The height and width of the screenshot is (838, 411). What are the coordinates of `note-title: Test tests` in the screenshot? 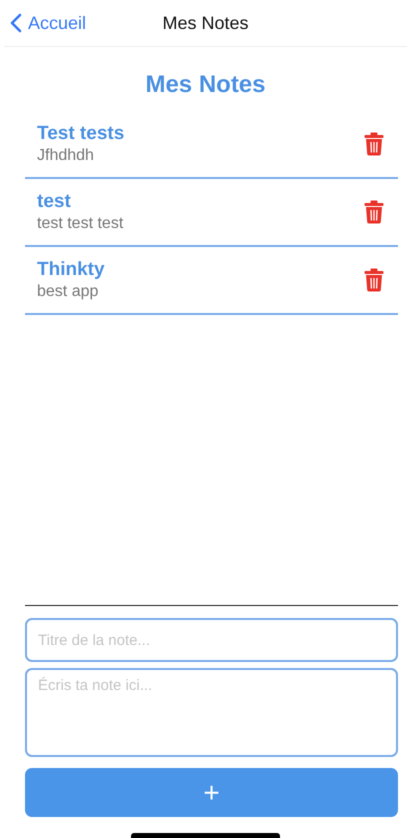 It's located at (81, 134).